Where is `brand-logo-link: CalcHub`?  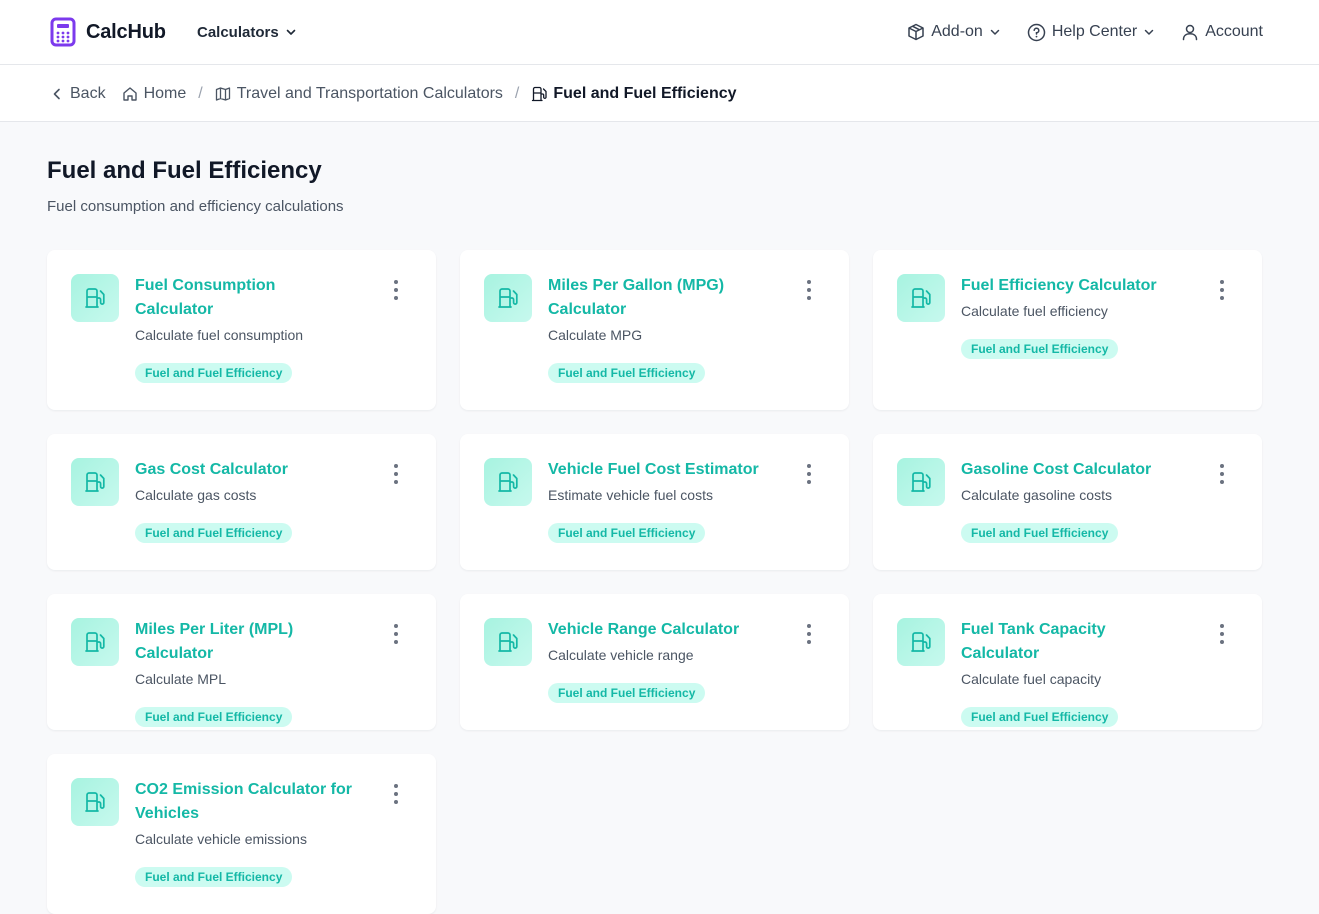 brand-logo-link: CalcHub is located at coordinates (108, 32).